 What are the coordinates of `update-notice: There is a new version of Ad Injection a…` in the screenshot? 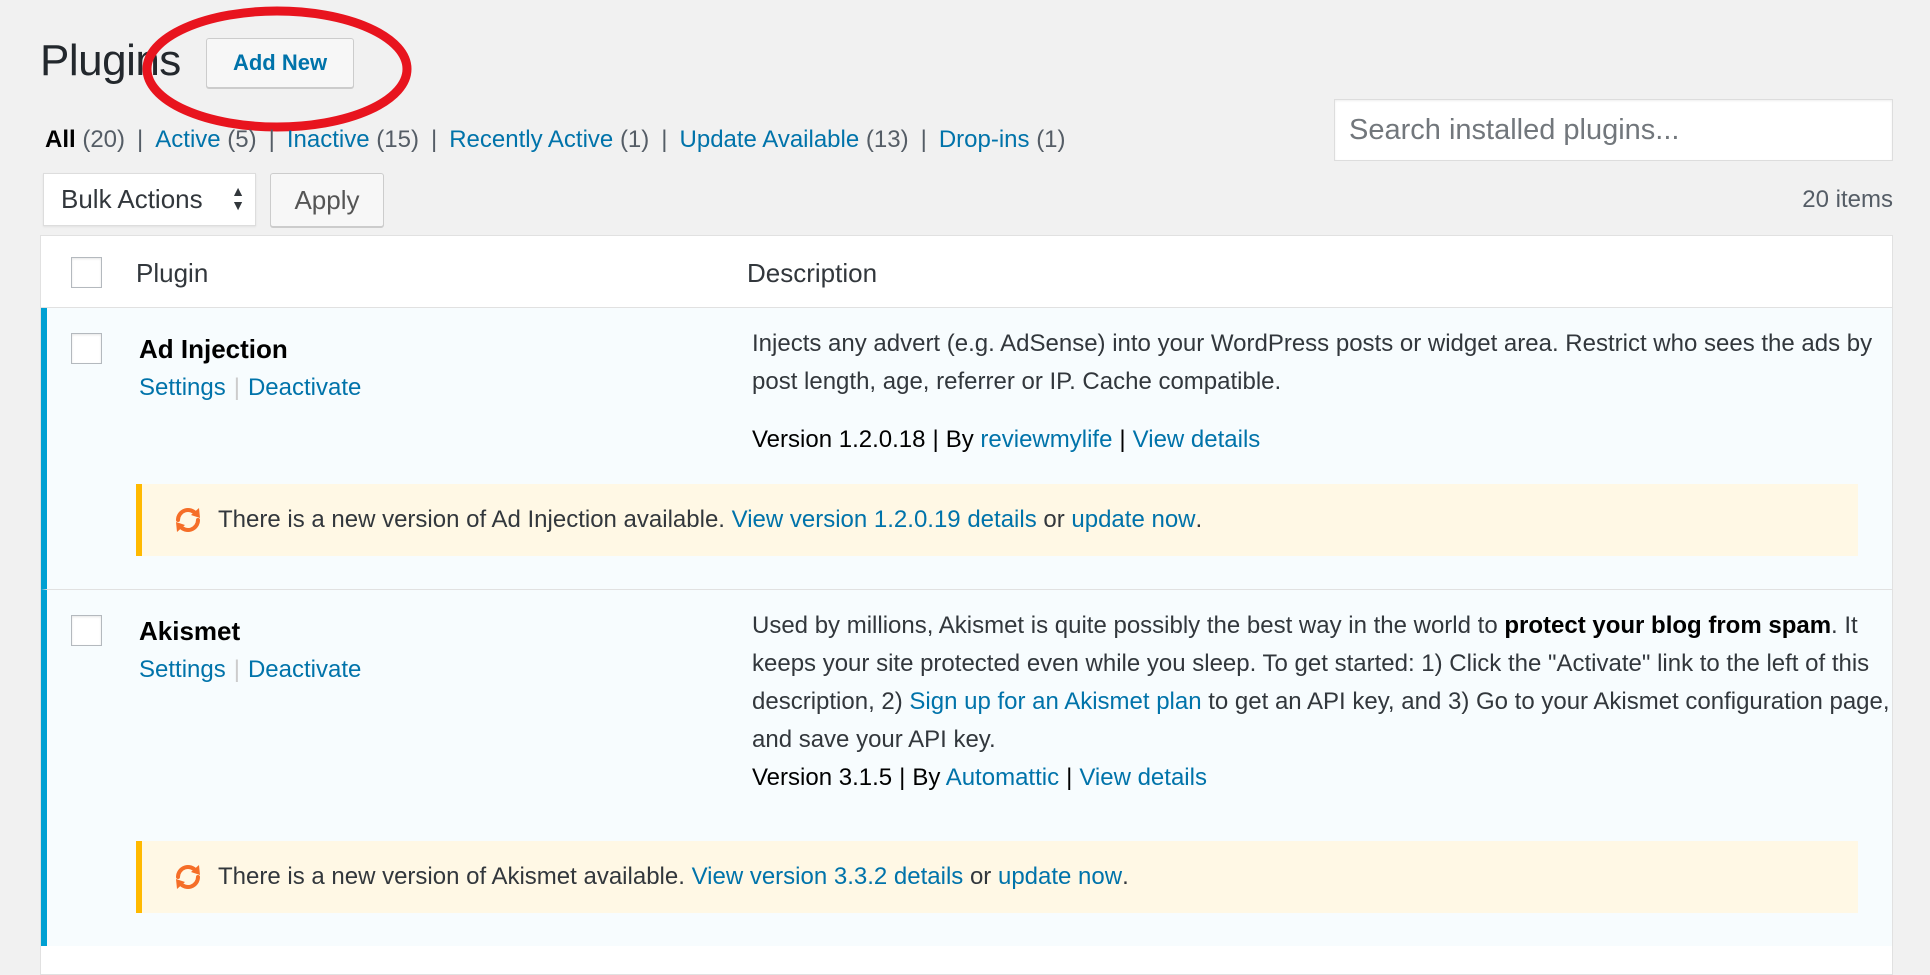 It's located at (997, 520).